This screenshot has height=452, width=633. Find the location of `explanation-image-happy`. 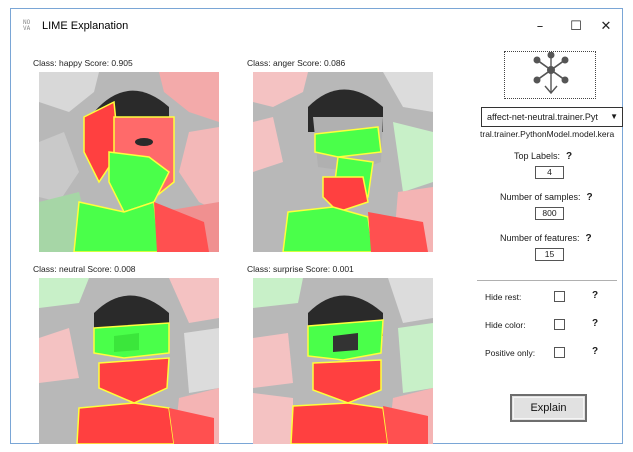

explanation-image-happy is located at coordinates (129, 162).